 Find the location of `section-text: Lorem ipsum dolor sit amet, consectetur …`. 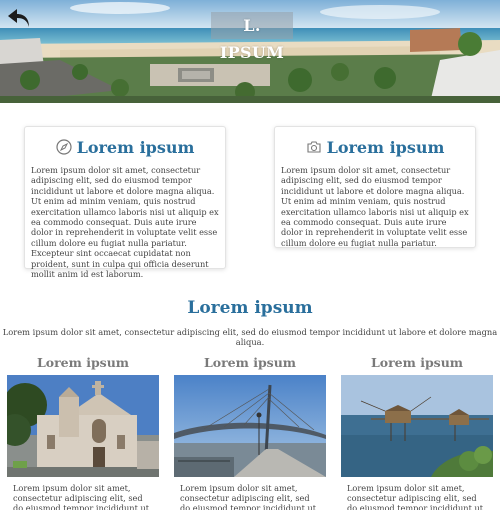

section-text: Lorem ipsum dolor sit amet, consectetur … is located at coordinates (250, 337).